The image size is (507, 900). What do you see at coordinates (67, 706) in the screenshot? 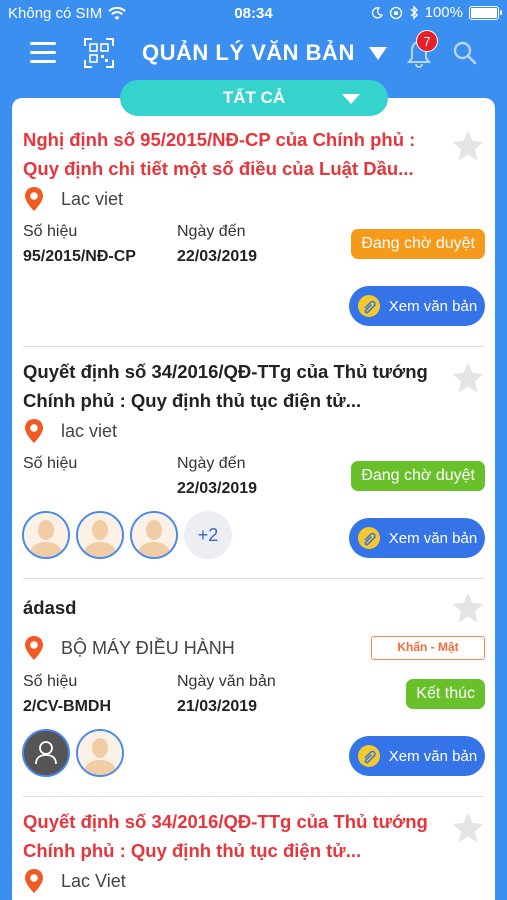
I see `number-value: 2/CV-BMDH` at bounding box center [67, 706].